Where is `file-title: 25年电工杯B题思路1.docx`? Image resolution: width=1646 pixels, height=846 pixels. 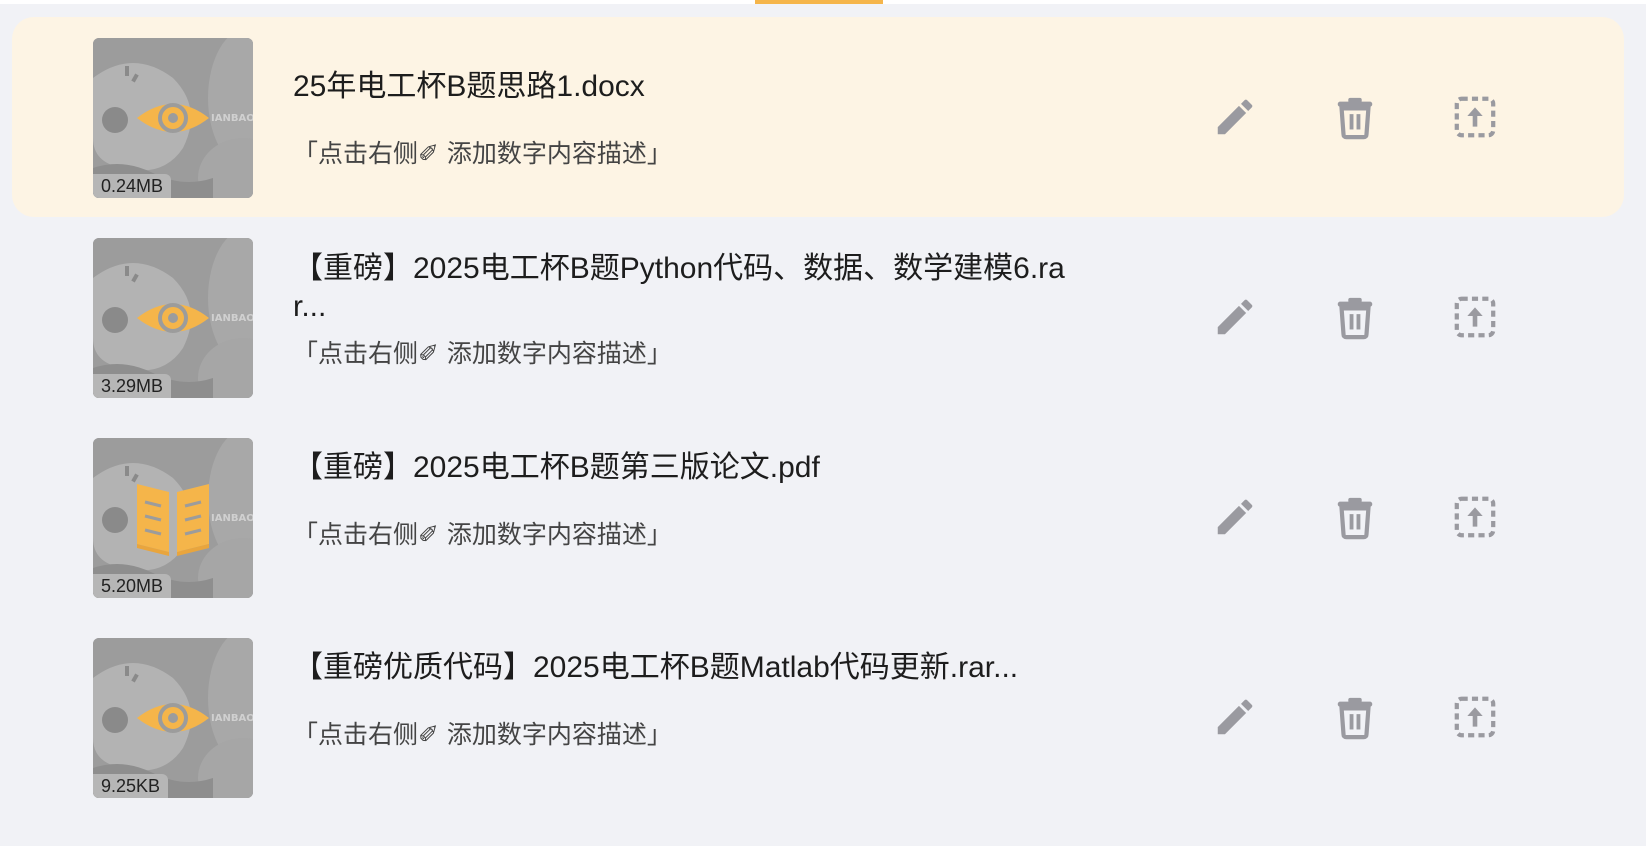
file-title: 25年电工杯B题思路1.docx is located at coordinates (688, 87).